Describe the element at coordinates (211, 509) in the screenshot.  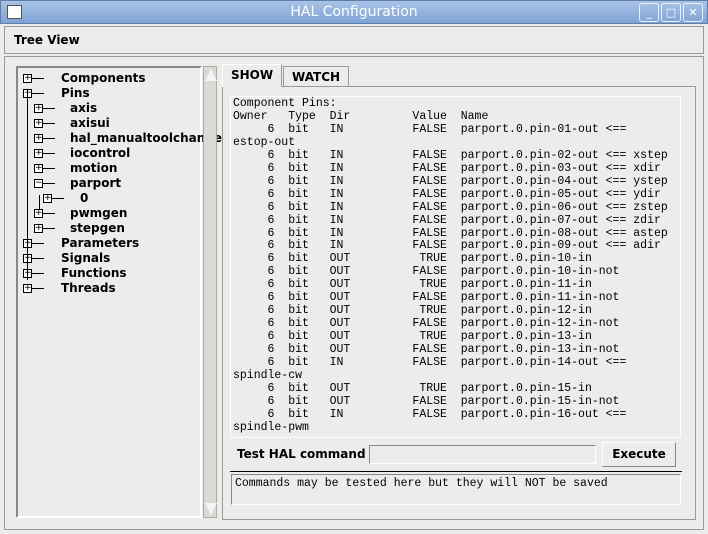
I see `scroll-down-arrow` at that location.